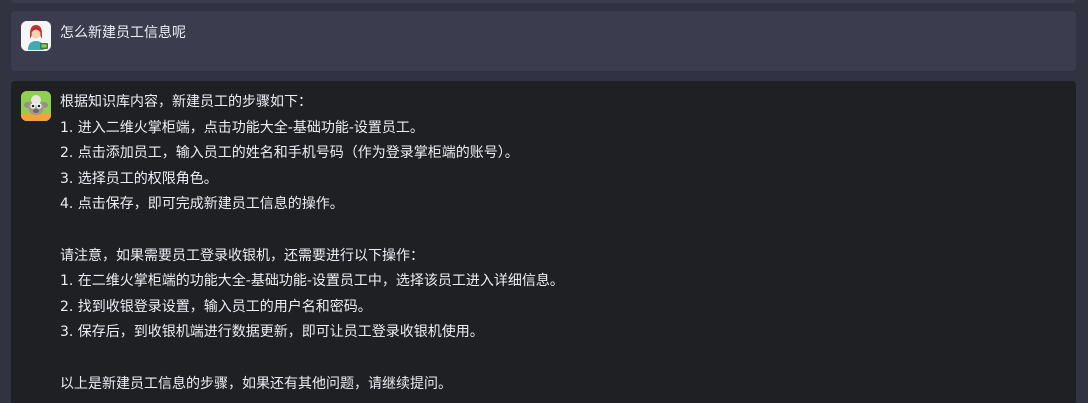 The height and width of the screenshot is (403, 1088). What do you see at coordinates (543, 1) in the screenshot?
I see `previous-message-edge` at bounding box center [543, 1].